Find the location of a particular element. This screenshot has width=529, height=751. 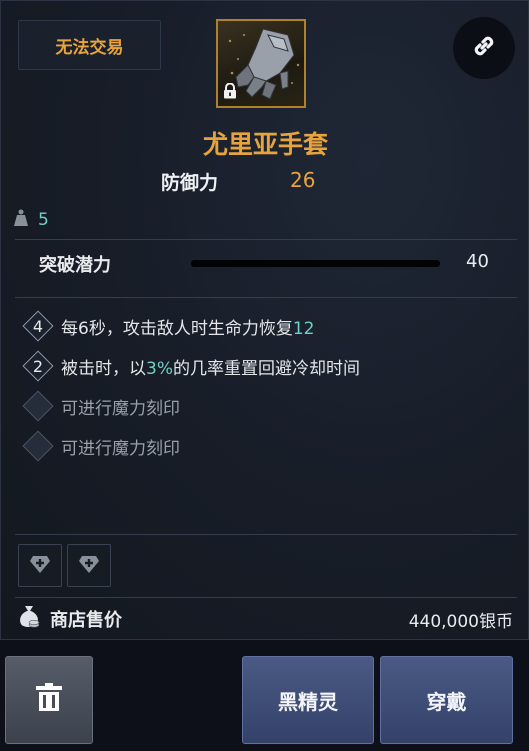

gauntlet-icon is located at coordinates (261, 63).